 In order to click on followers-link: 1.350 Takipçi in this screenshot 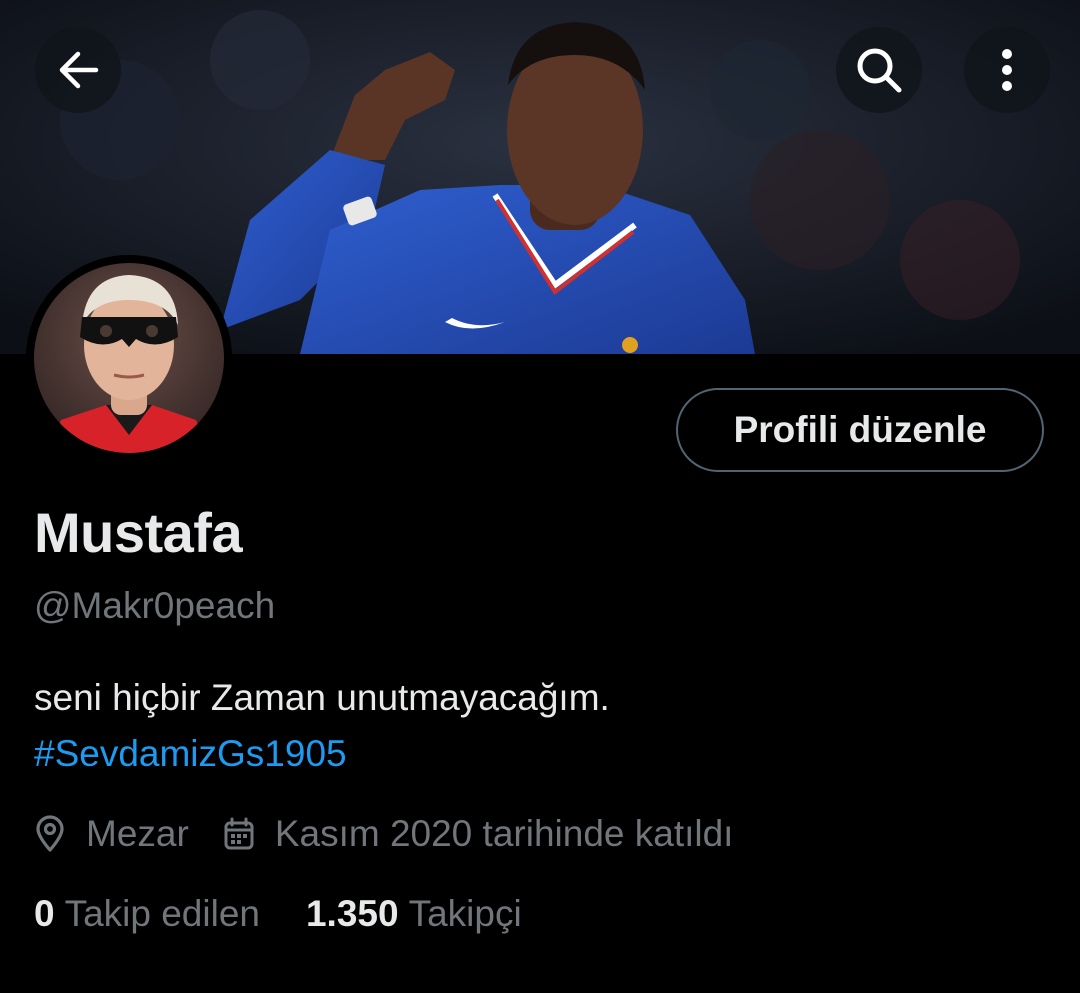, I will do `click(414, 914)`.